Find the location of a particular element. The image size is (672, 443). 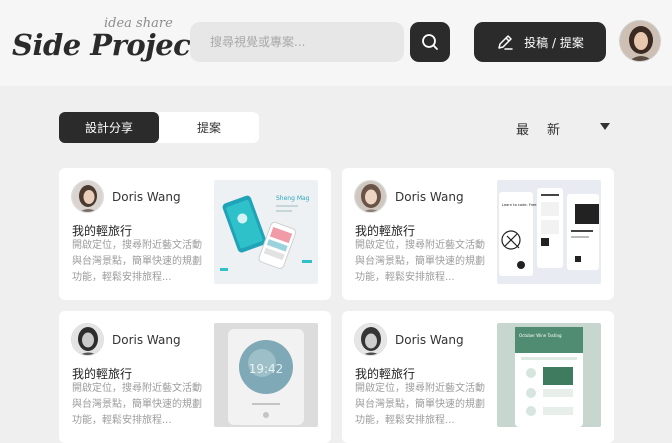

search-button is located at coordinates (430, 42).